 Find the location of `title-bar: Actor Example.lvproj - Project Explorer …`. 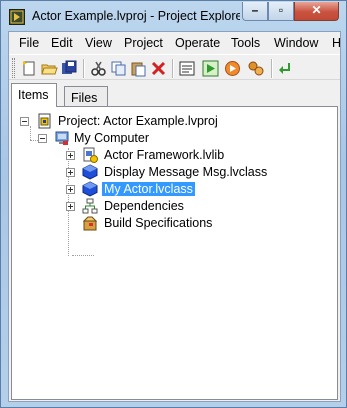

title-bar: Actor Example.lvproj - Project Explorer … is located at coordinates (173, 16).